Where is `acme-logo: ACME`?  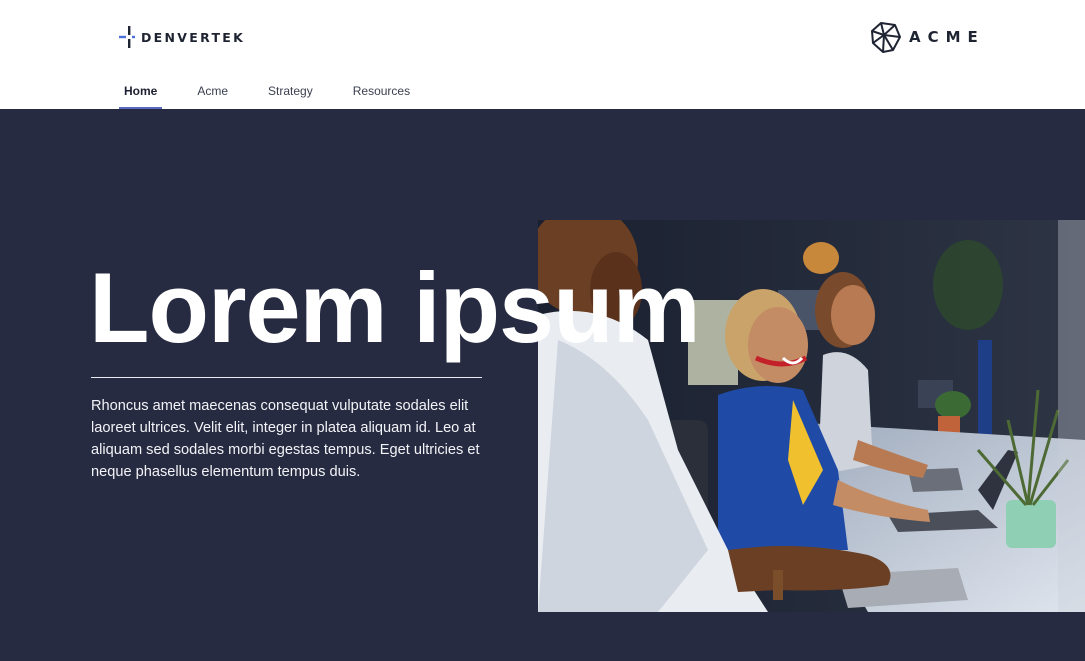 acme-logo: ACME is located at coordinates (928, 37).